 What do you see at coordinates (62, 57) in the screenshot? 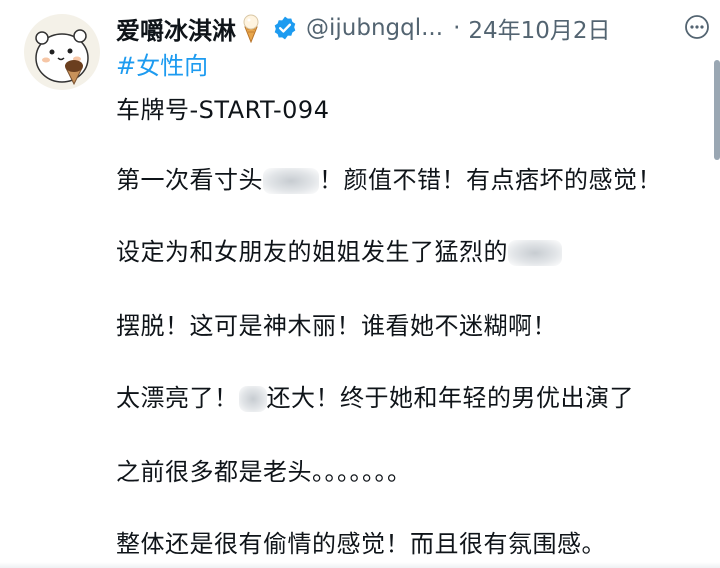
I see `avatar-bear-image` at bounding box center [62, 57].